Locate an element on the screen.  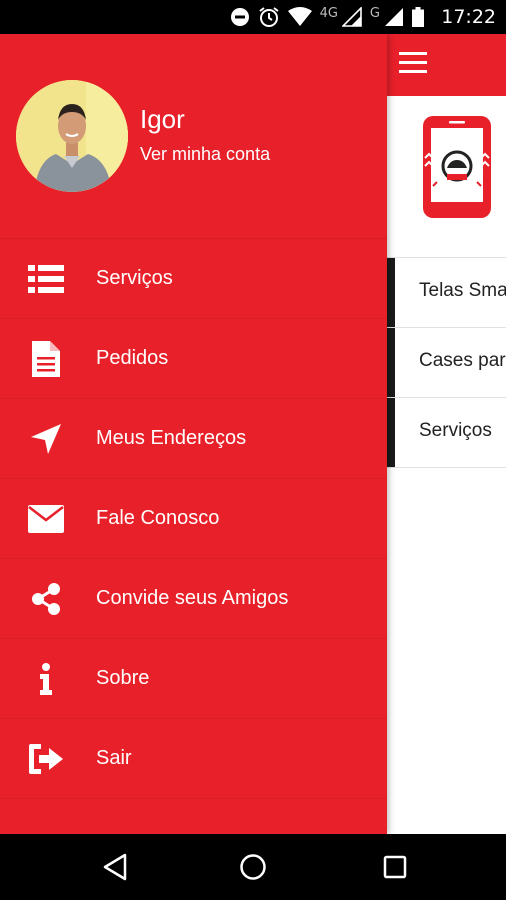
menu-item-label: Sair is located at coordinates (114, 758).